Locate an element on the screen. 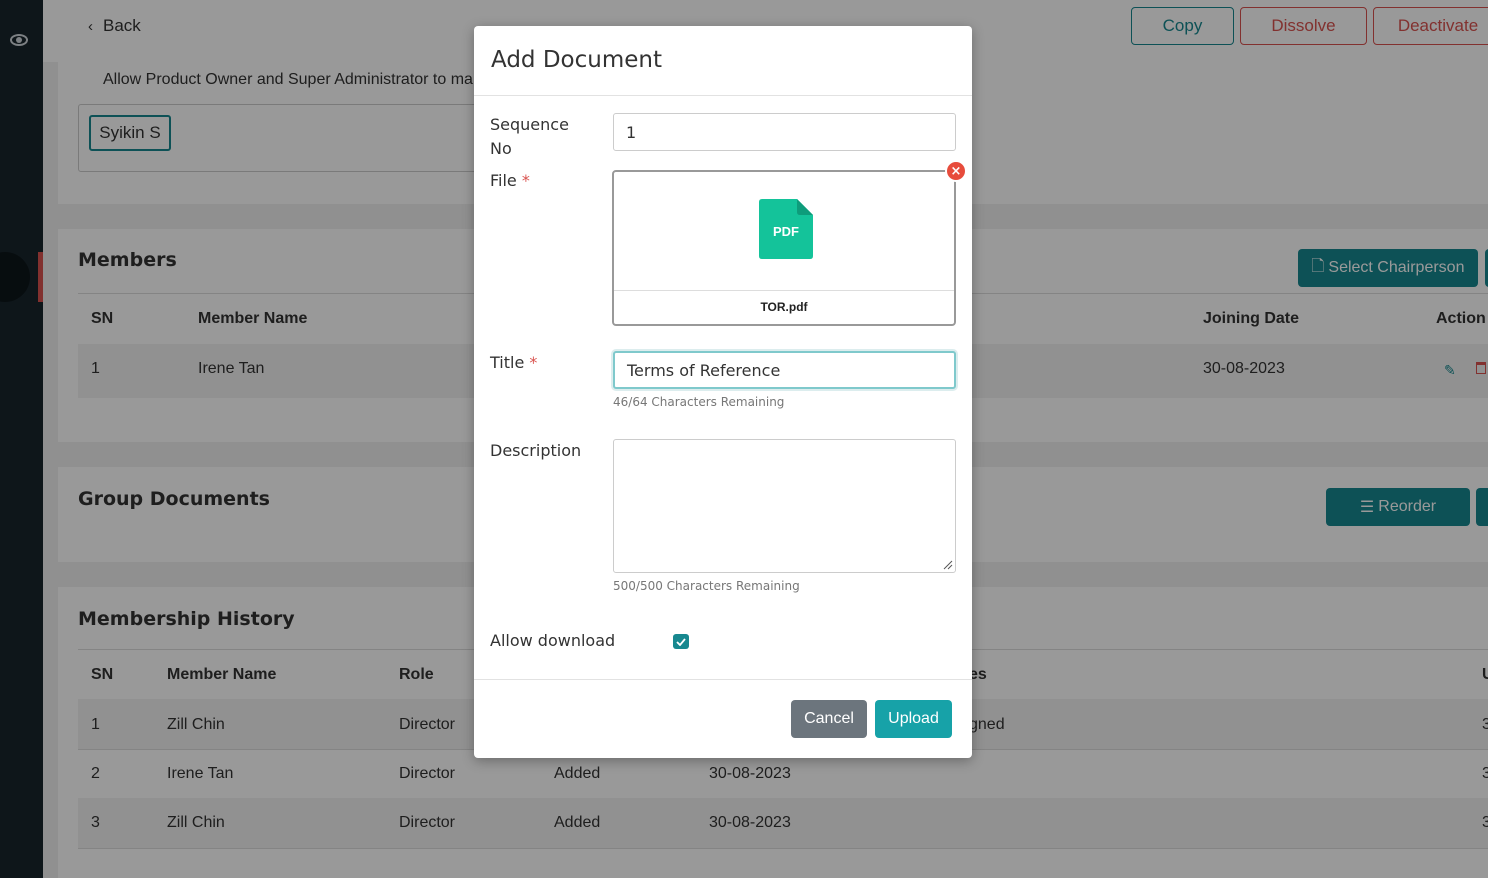 This screenshot has width=1488, height=878. close-icon: × is located at coordinates (956, 171).